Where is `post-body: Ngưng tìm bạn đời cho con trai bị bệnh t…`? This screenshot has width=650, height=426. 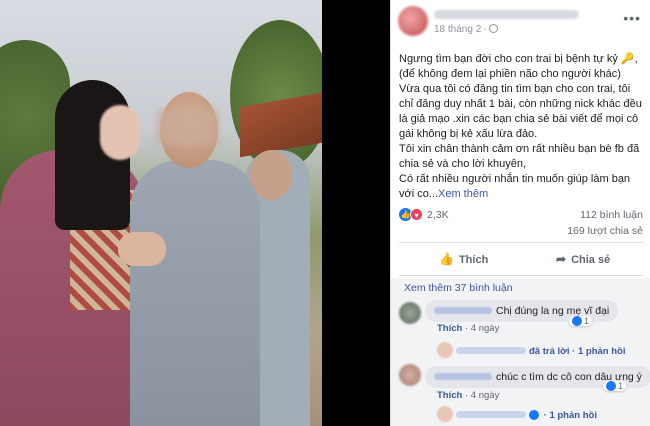 post-body: Ngưng tìm bạn đời cho con trai bị bệnh t… is located at coordinates (522, 127).